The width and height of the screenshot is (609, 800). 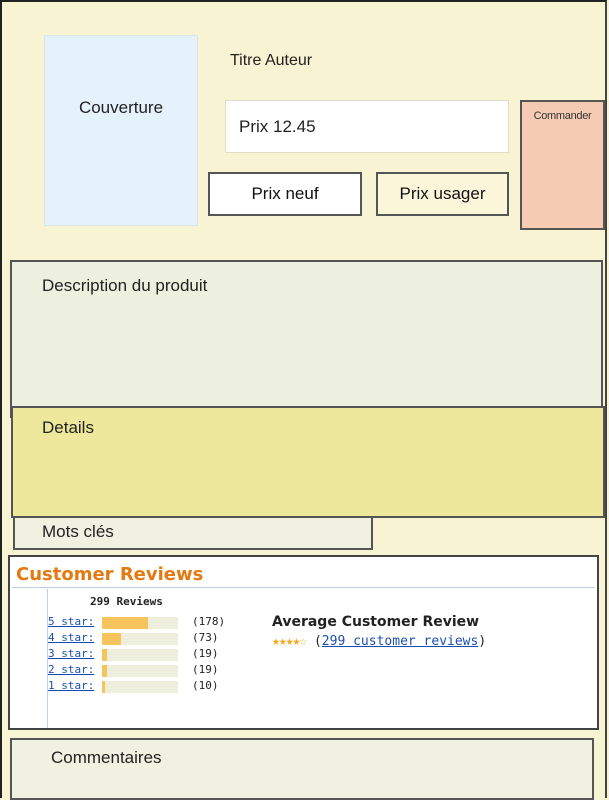 I want to click on rating-link-4-star: 4 star:, so click(x=71, y=637).